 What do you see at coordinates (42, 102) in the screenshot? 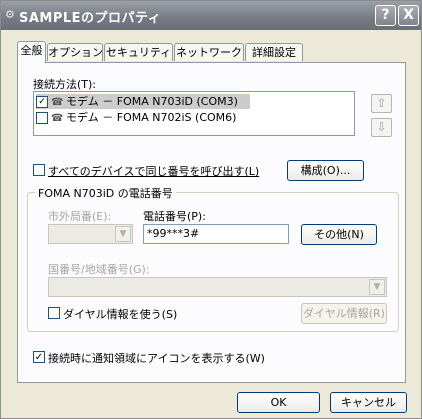
I see `device-checkbox: ✓` at bounding box center [42, 102].